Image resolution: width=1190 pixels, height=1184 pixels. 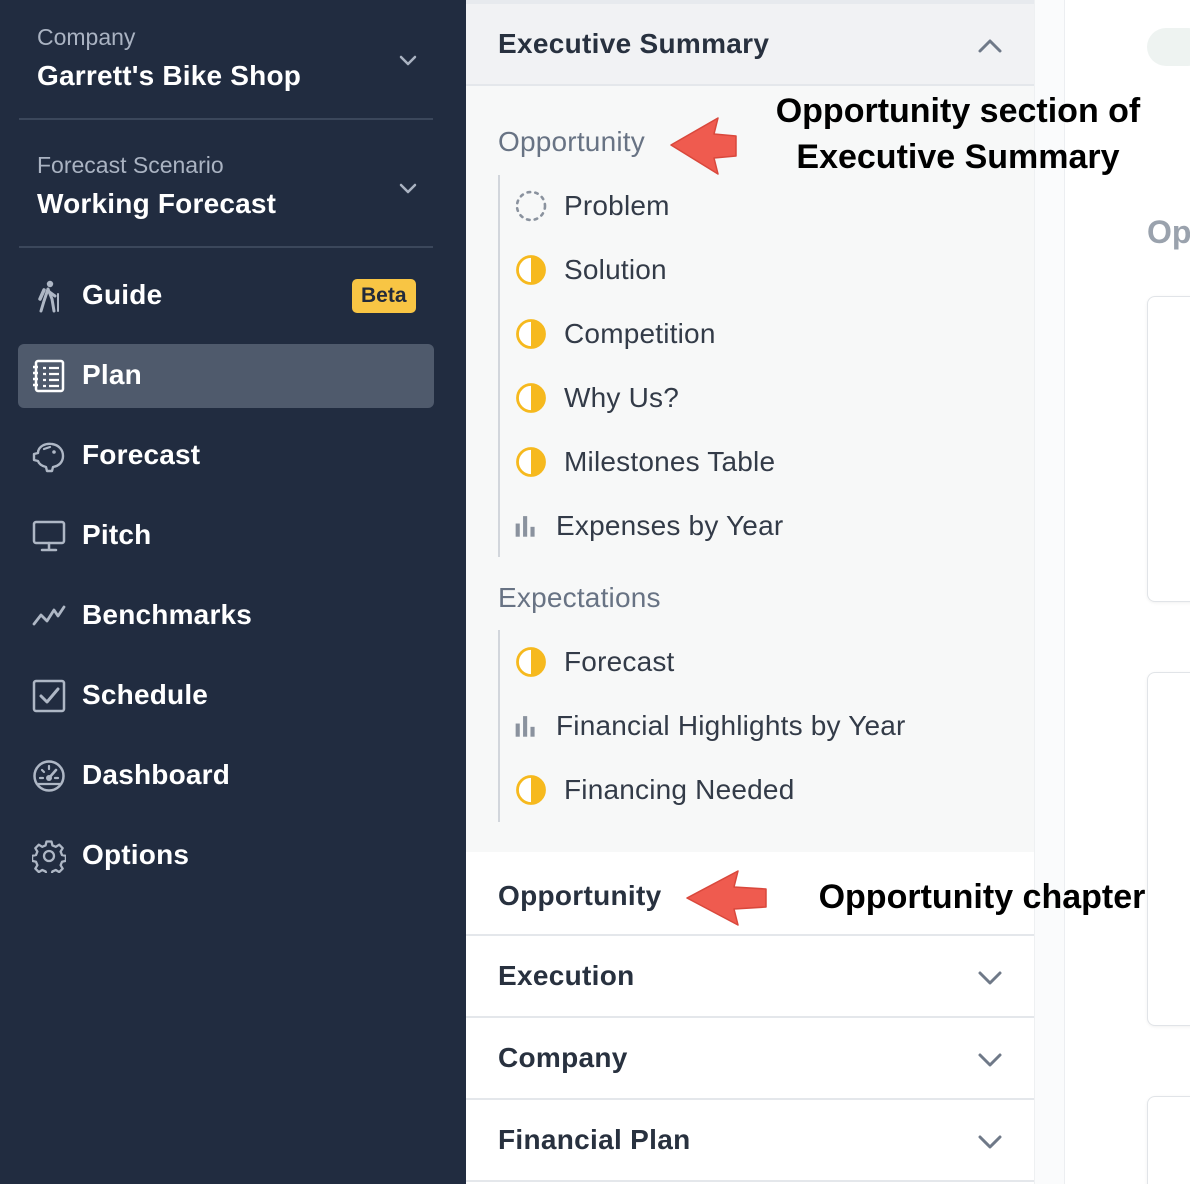 I want to click on sidebar-item-benchmarks: Benchmarks, so click(x=226, y=616).